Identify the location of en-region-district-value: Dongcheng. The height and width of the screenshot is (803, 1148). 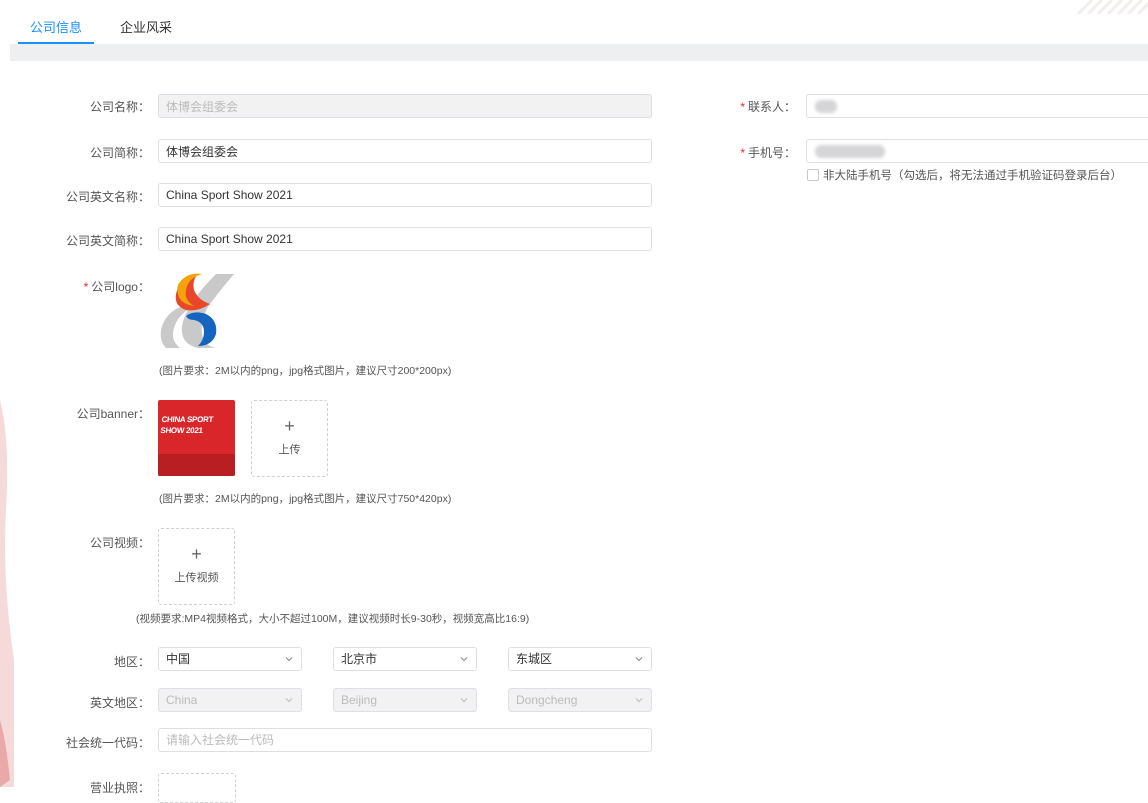
(547, 700).